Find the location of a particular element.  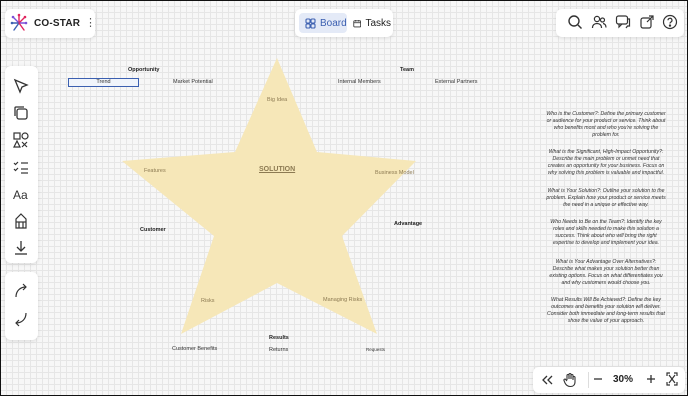

hand-pan-icon is located at coordinates (570, 382).